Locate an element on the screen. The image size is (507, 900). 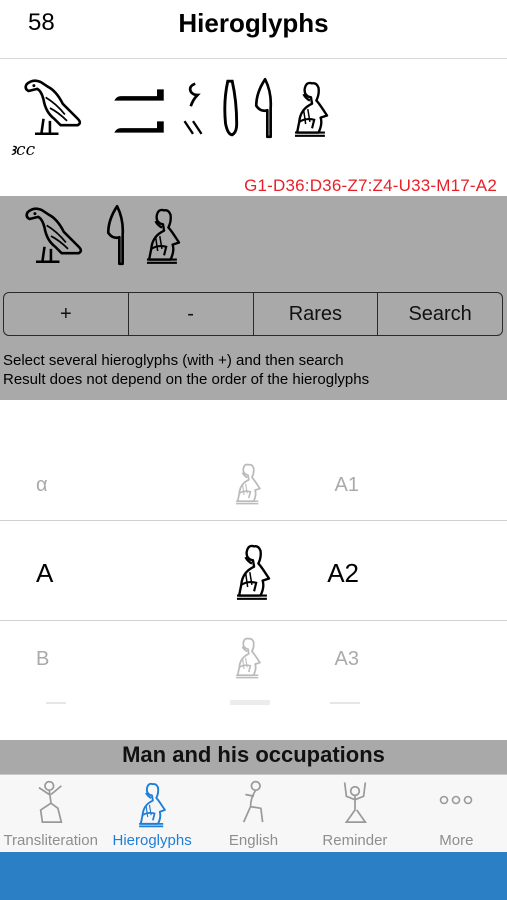
remove-glyph-button: - is located at coordinates (191, 314).